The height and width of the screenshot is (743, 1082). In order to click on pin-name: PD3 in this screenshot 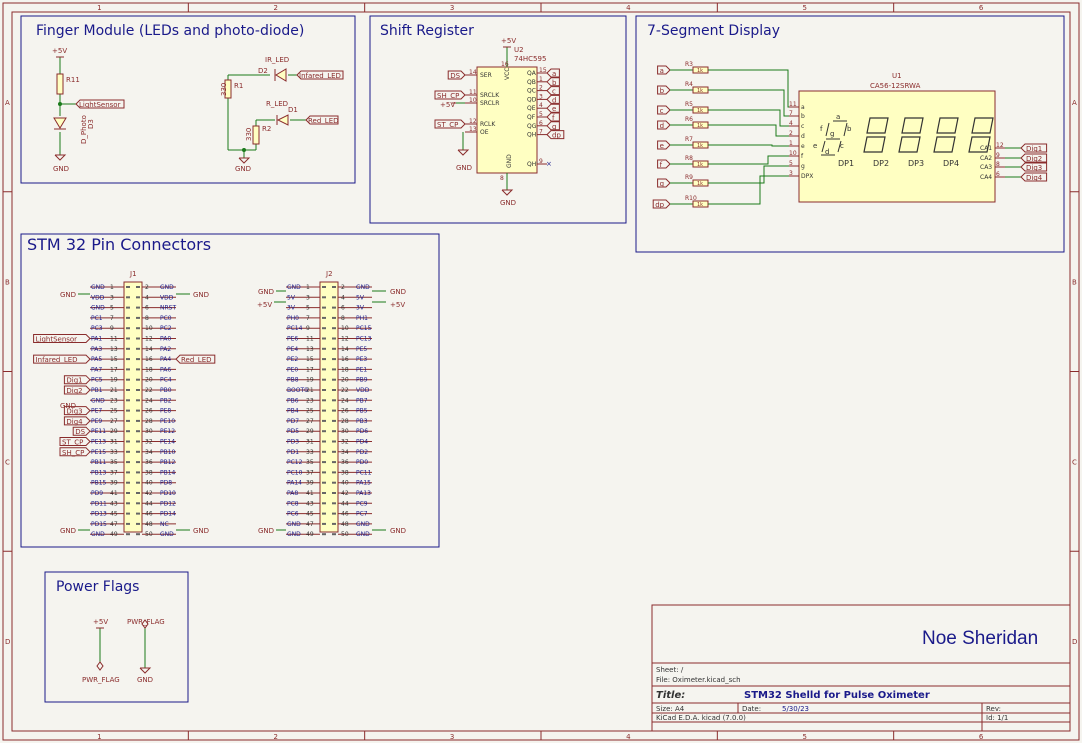, I will do `click(293, 442)`.